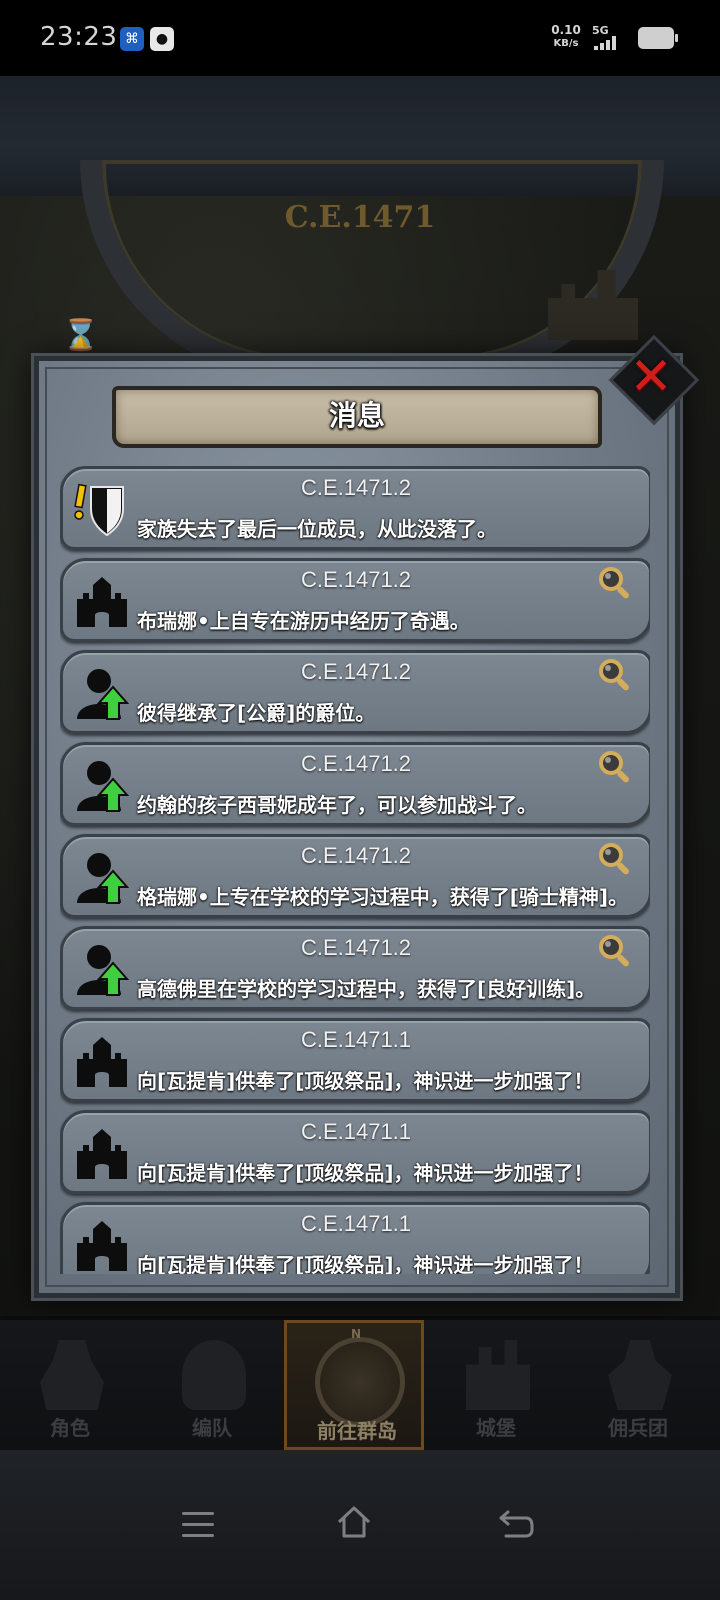 Image resolution: width=720 pixels, height=1600 pixels. I want to click on message-item: C.E.1471.2 高德佛里在学校的学习过程中，获得了[良好训练]。, so click(355, 968).